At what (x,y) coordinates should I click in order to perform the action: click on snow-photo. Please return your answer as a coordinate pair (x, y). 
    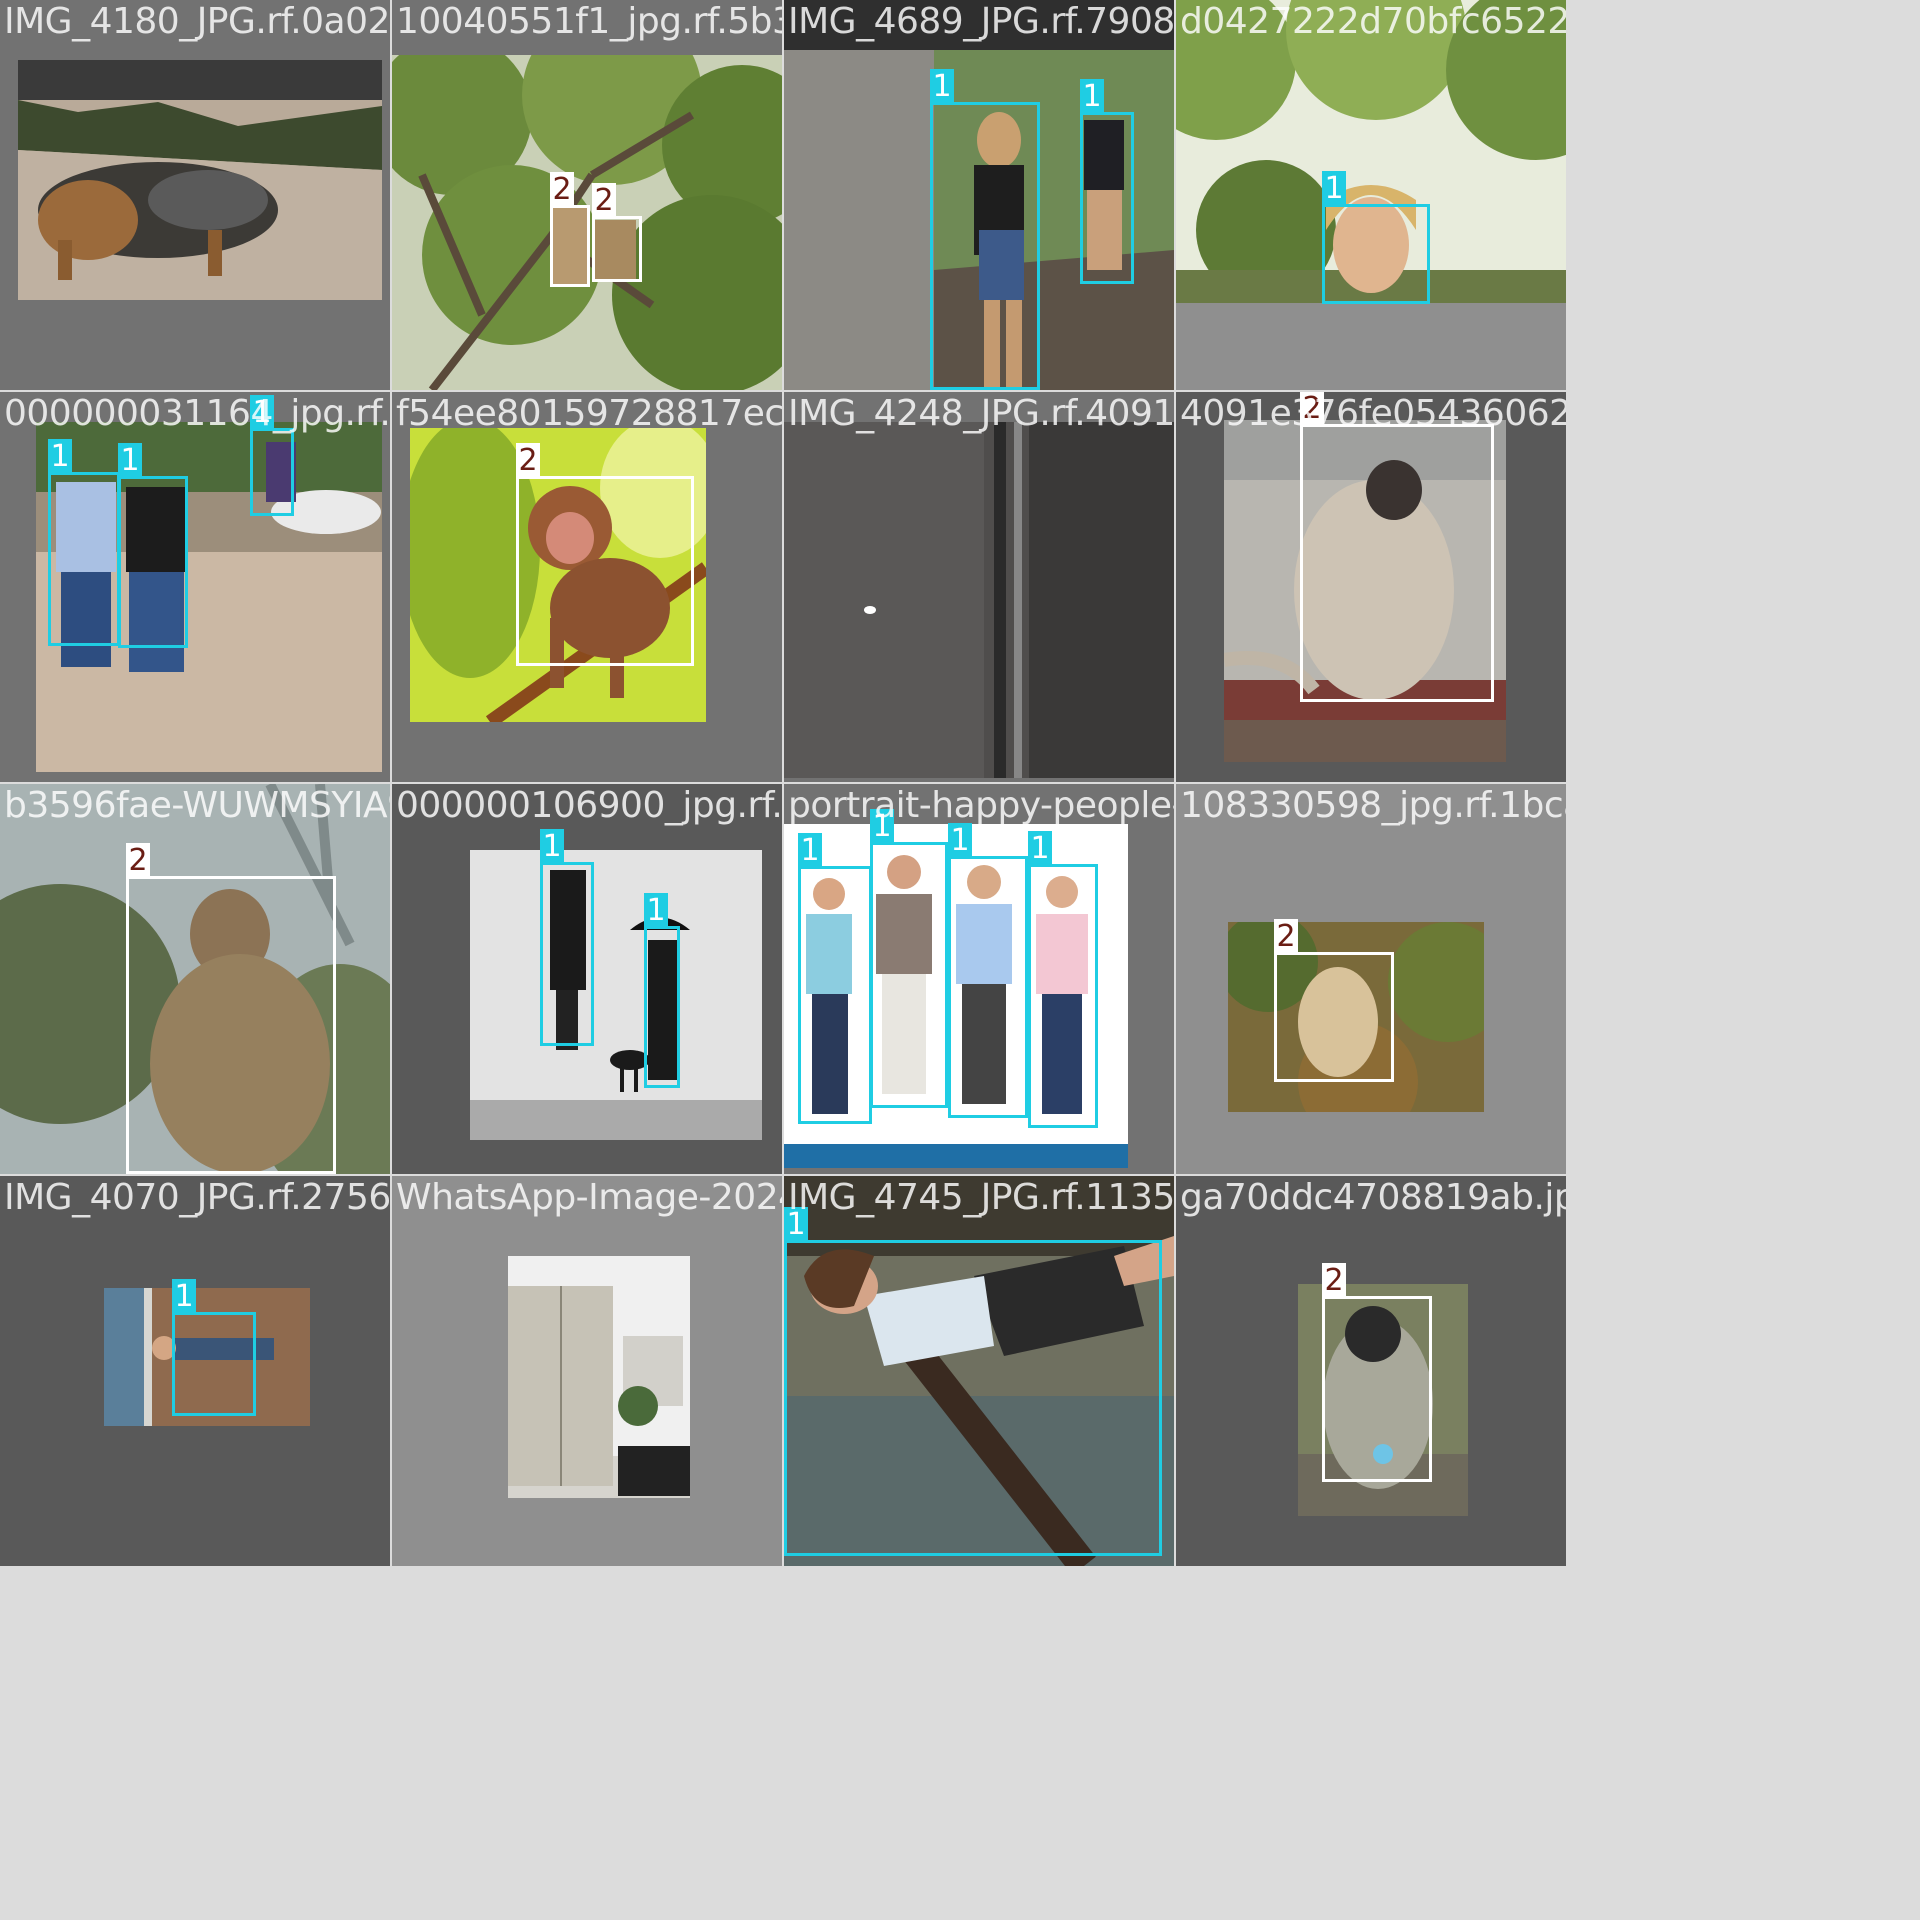
    Looking at the image, I should click on (616, 995).